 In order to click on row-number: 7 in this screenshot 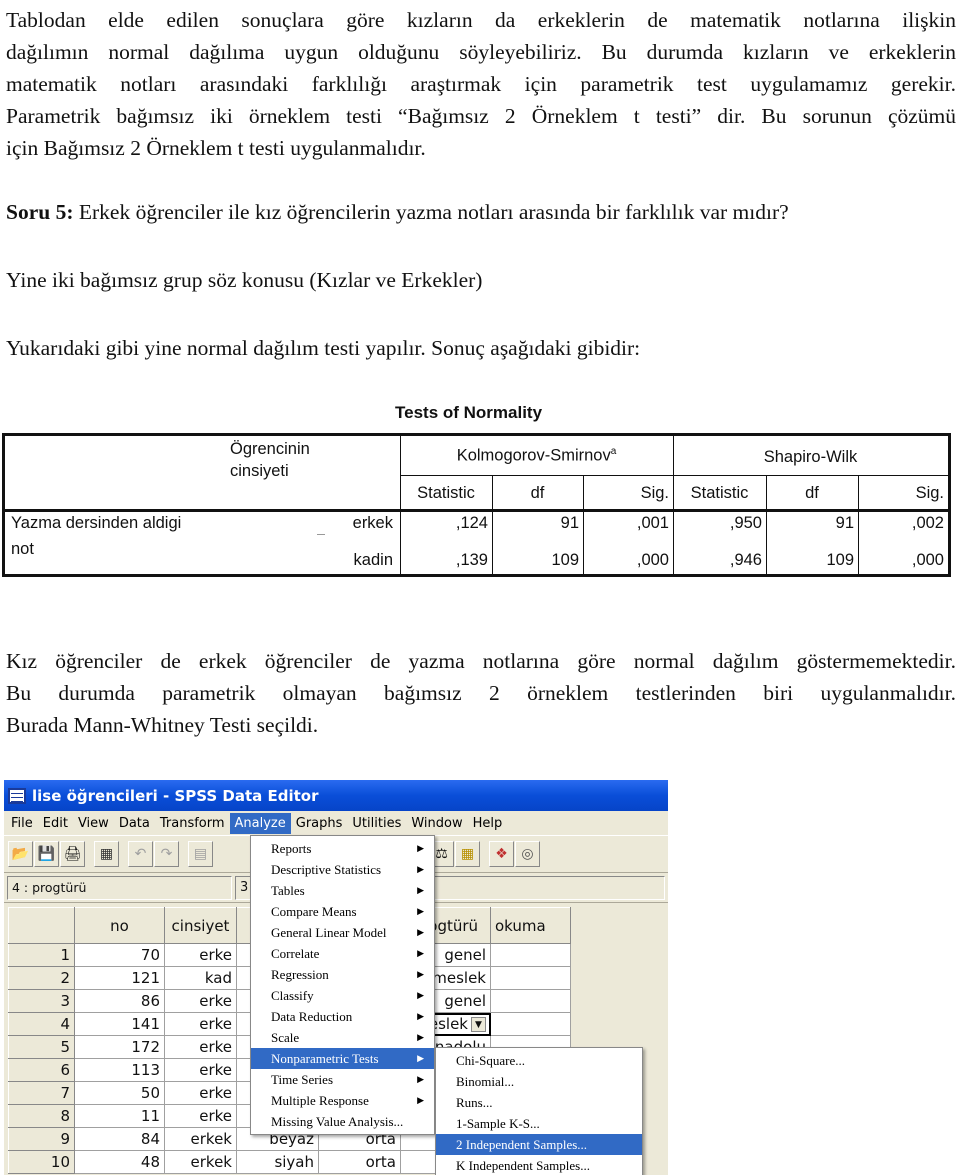, I will do `click(41, 1093)`.